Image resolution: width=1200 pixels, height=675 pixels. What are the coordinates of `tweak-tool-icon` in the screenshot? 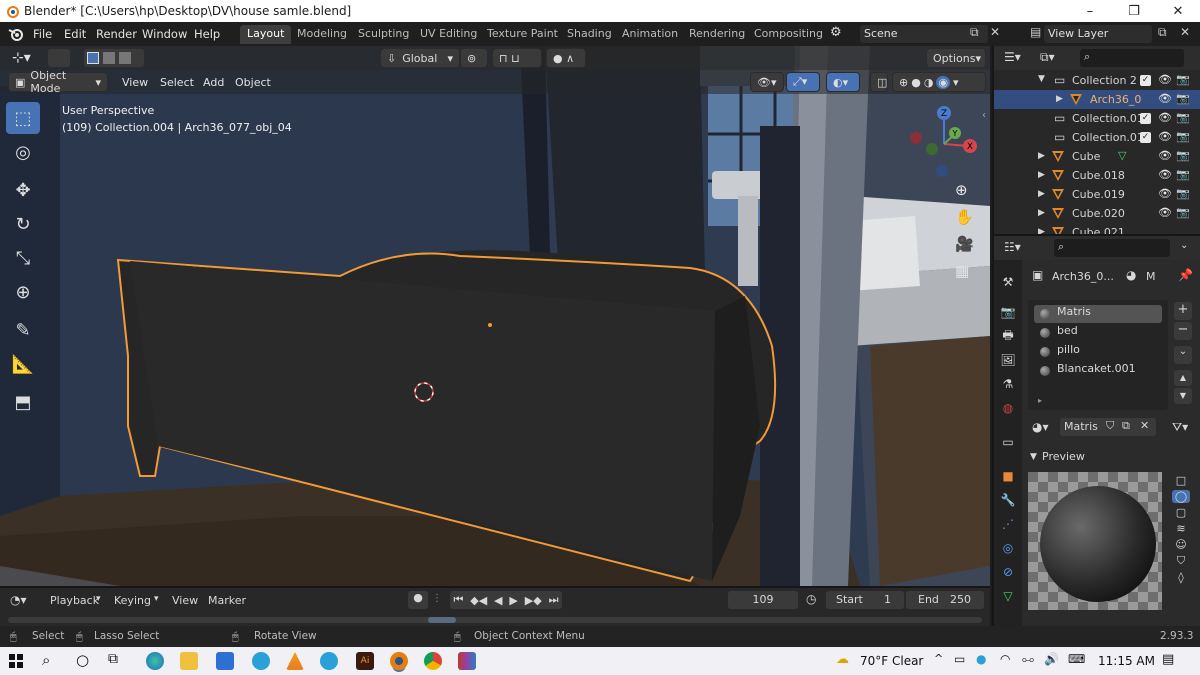 It's located at (59, 58).